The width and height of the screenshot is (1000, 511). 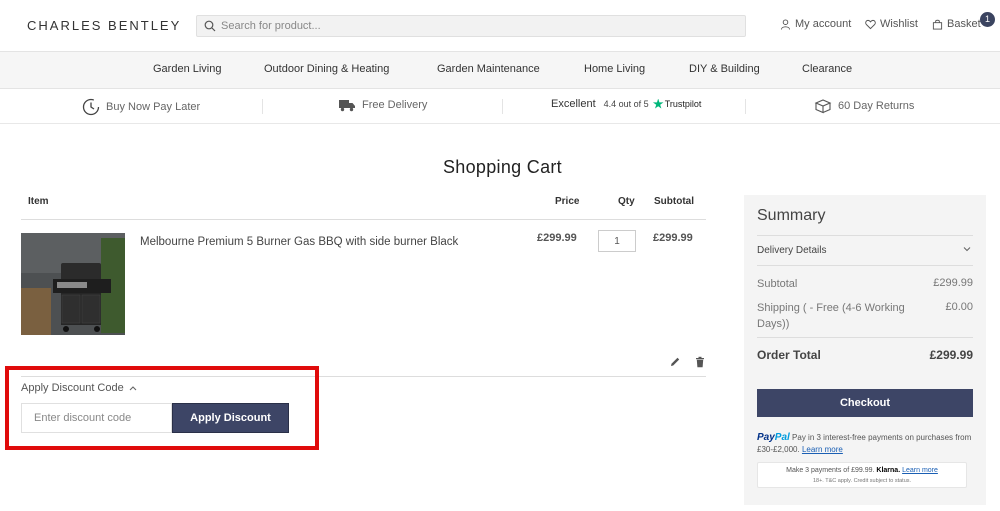 What do you see at coordinates (899, 24) in the screenshot?
I see `wishlist-label: Wishlist` at bounding box center [899, 24].